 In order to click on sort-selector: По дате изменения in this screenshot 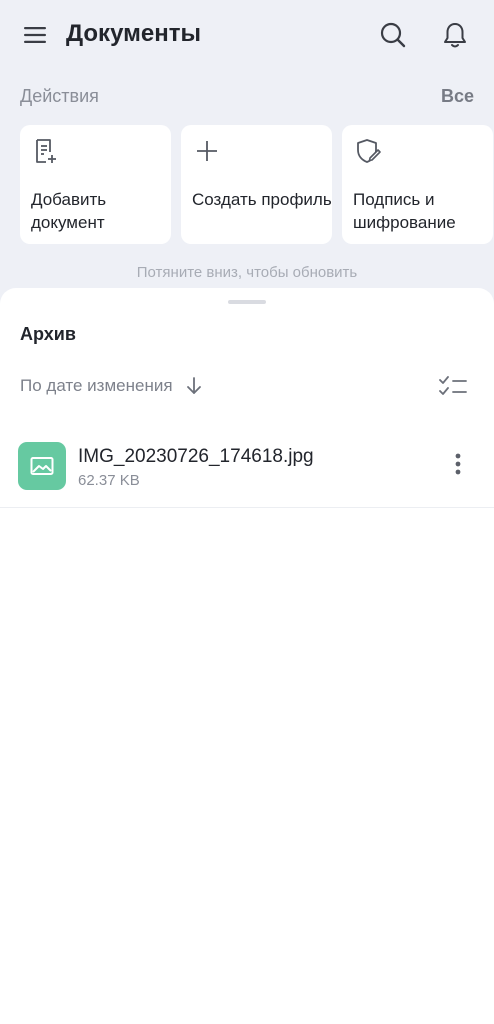, I will do `click(111, 386)`.